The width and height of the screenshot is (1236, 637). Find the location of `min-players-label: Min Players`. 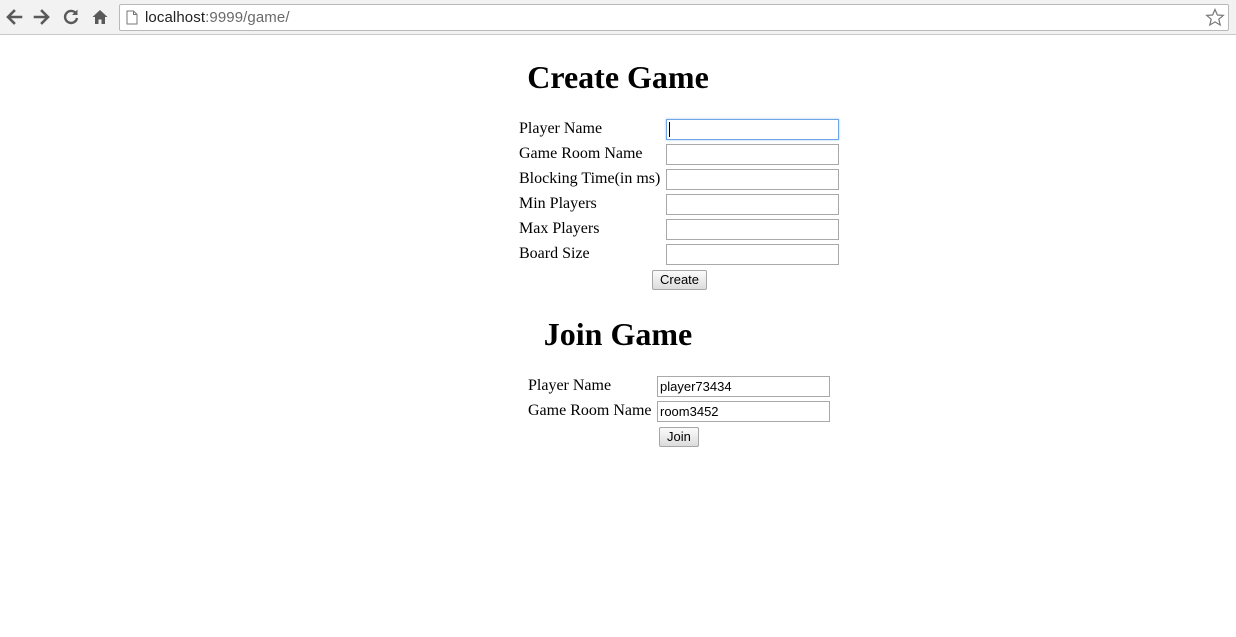

min-players-label: Min Players is located at coordinates (558, 203).